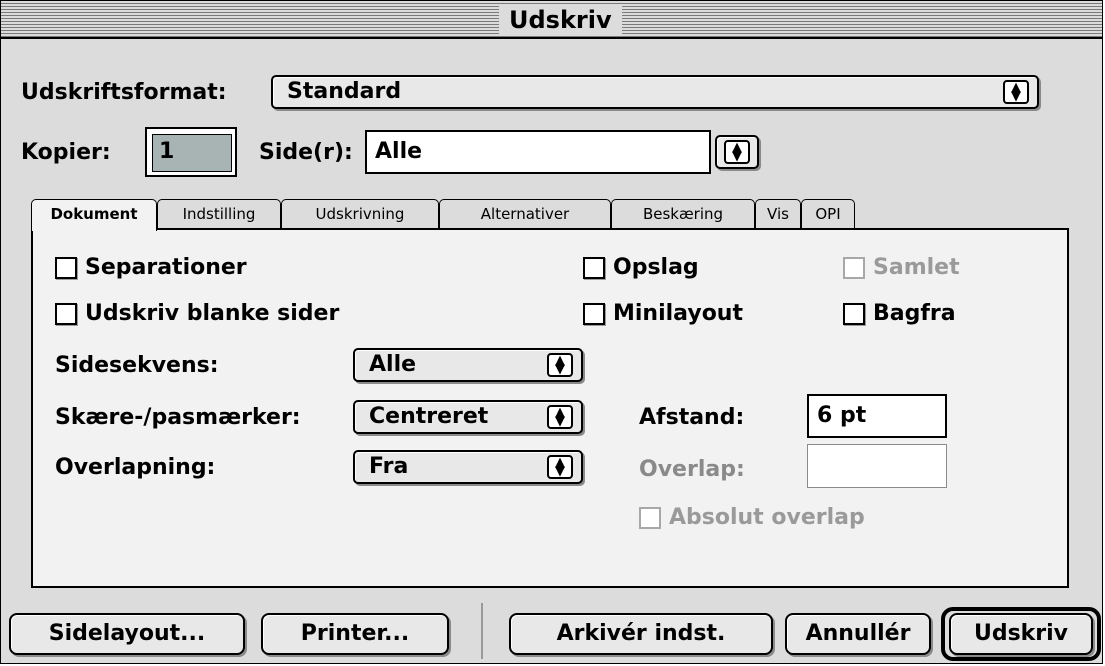  Describe the element at coordinates (166, 267) in the screenshot. I see `separationer-label: Separationer` at that location.